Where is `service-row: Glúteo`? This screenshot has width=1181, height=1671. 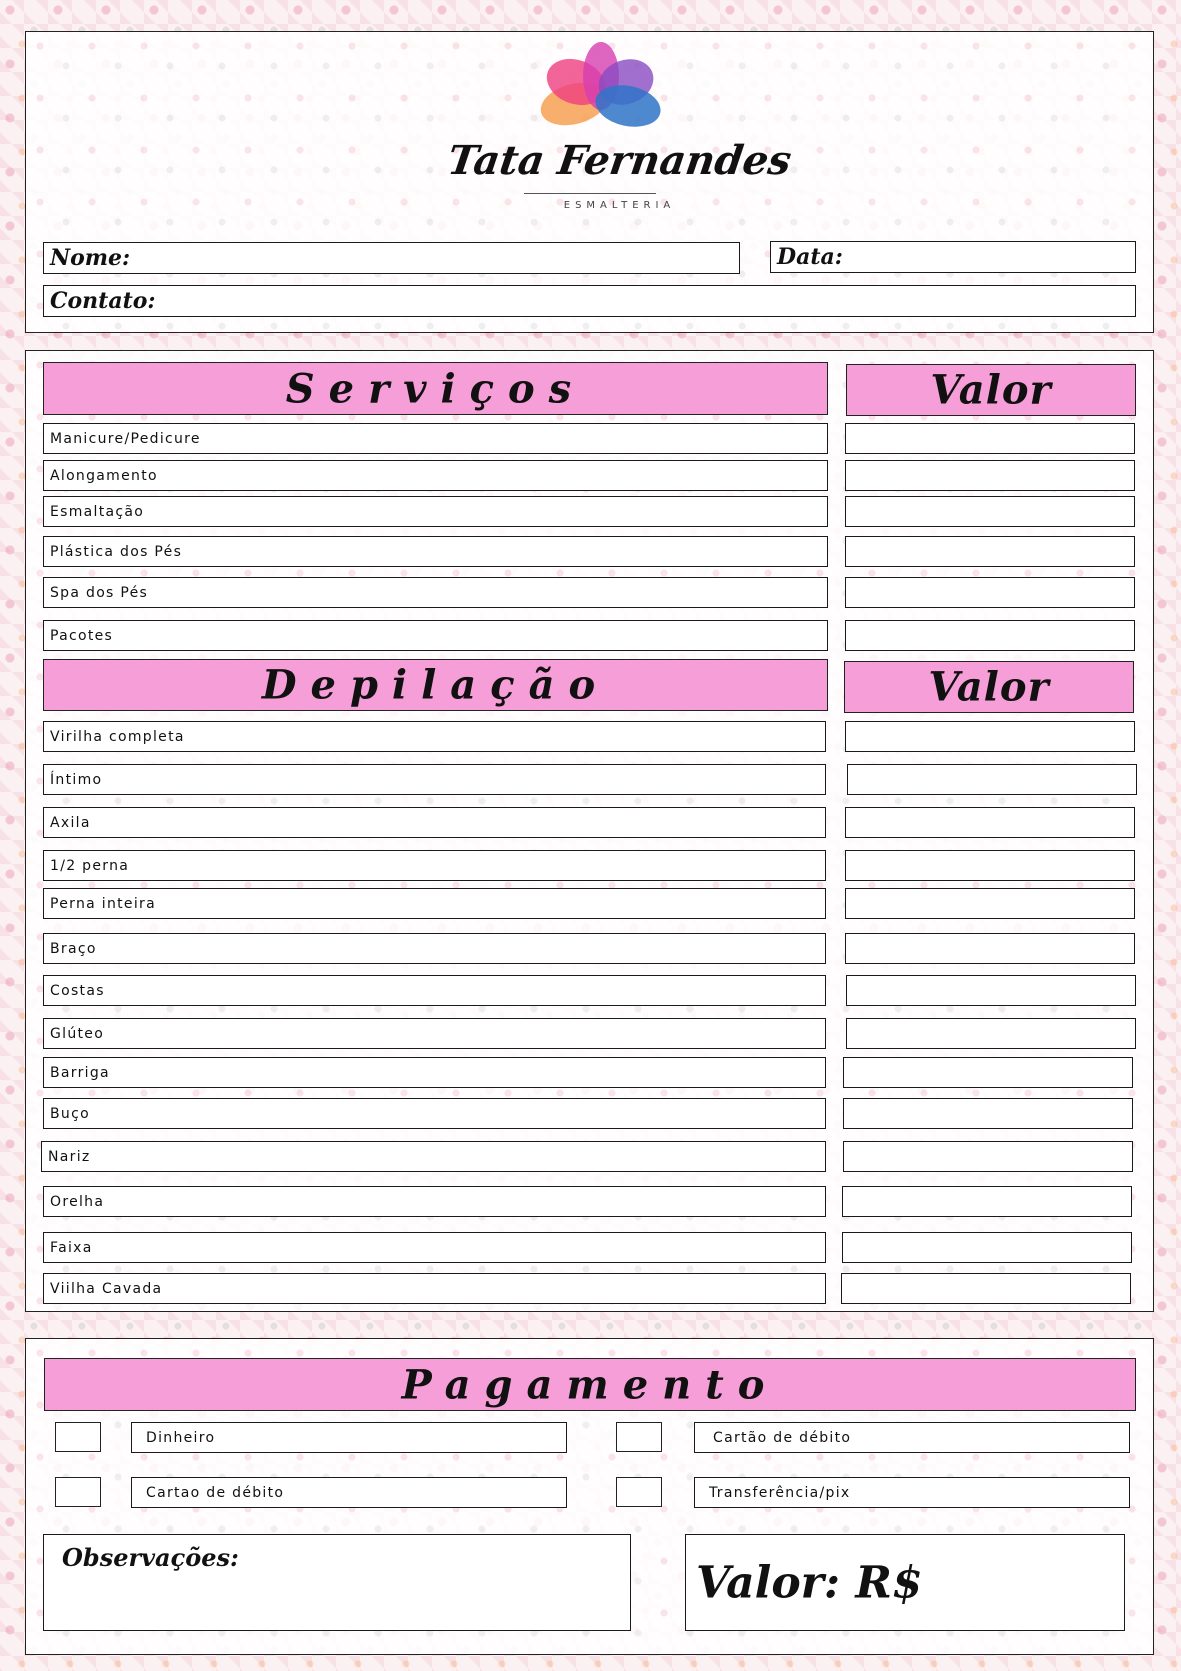 service-row: Glúteo is located at coordinates (434, 1033).